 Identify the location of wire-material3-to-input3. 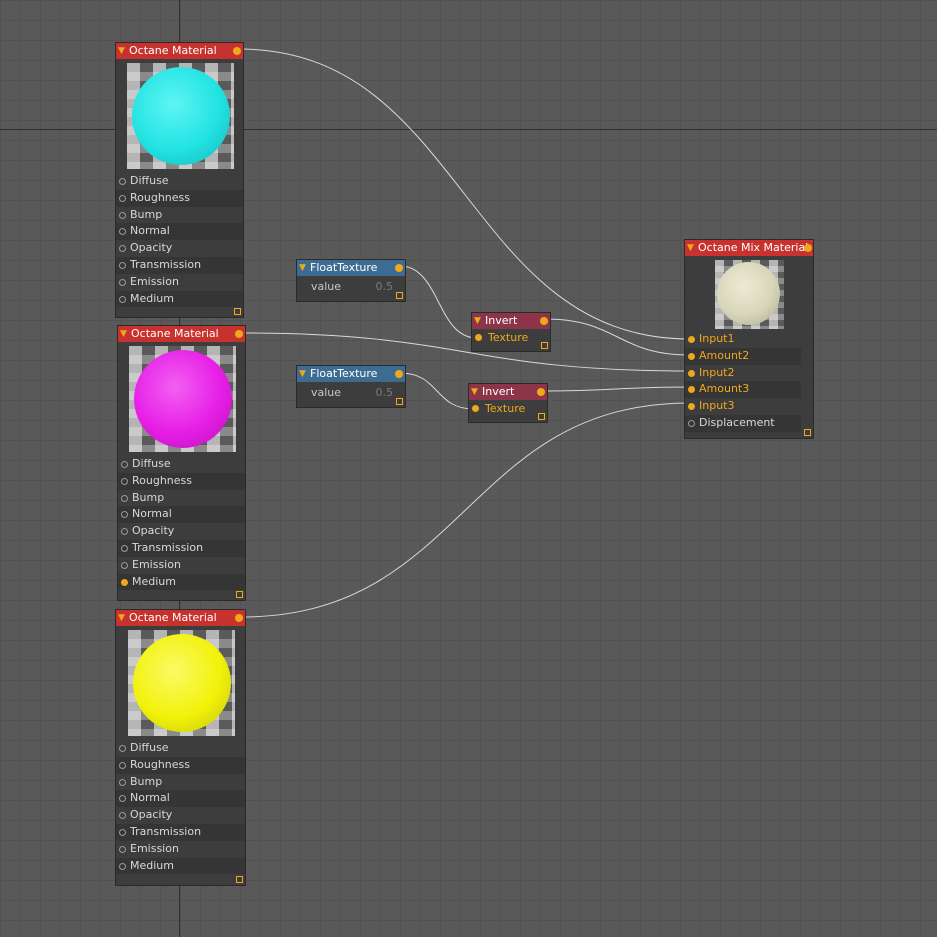
(465, 510).